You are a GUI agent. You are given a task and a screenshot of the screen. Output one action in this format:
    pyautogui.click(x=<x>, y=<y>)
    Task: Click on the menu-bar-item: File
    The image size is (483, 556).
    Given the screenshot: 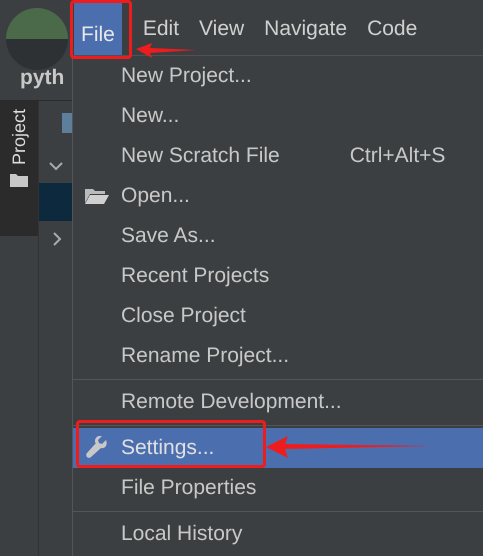 What is the action you would take?
    pyautogui.click(x=98, y=27)
    